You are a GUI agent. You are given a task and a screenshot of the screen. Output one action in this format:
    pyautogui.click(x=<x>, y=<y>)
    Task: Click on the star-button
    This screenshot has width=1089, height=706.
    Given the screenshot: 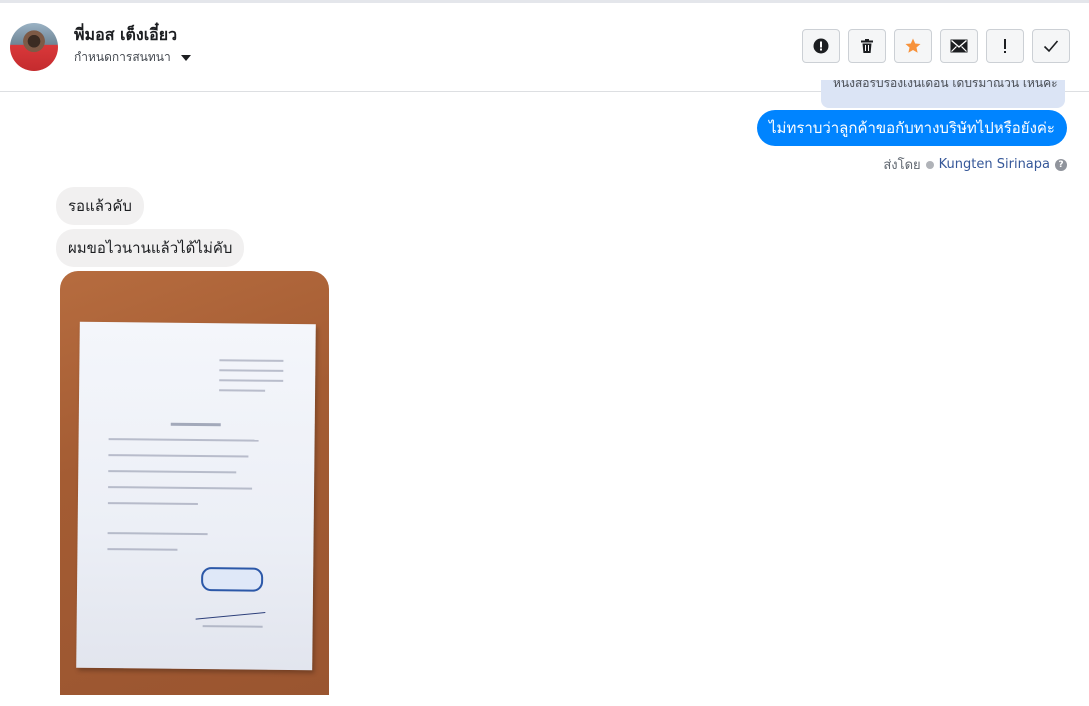 What is the action you would take?
    pyautogui.click(x=913, y=46)
    